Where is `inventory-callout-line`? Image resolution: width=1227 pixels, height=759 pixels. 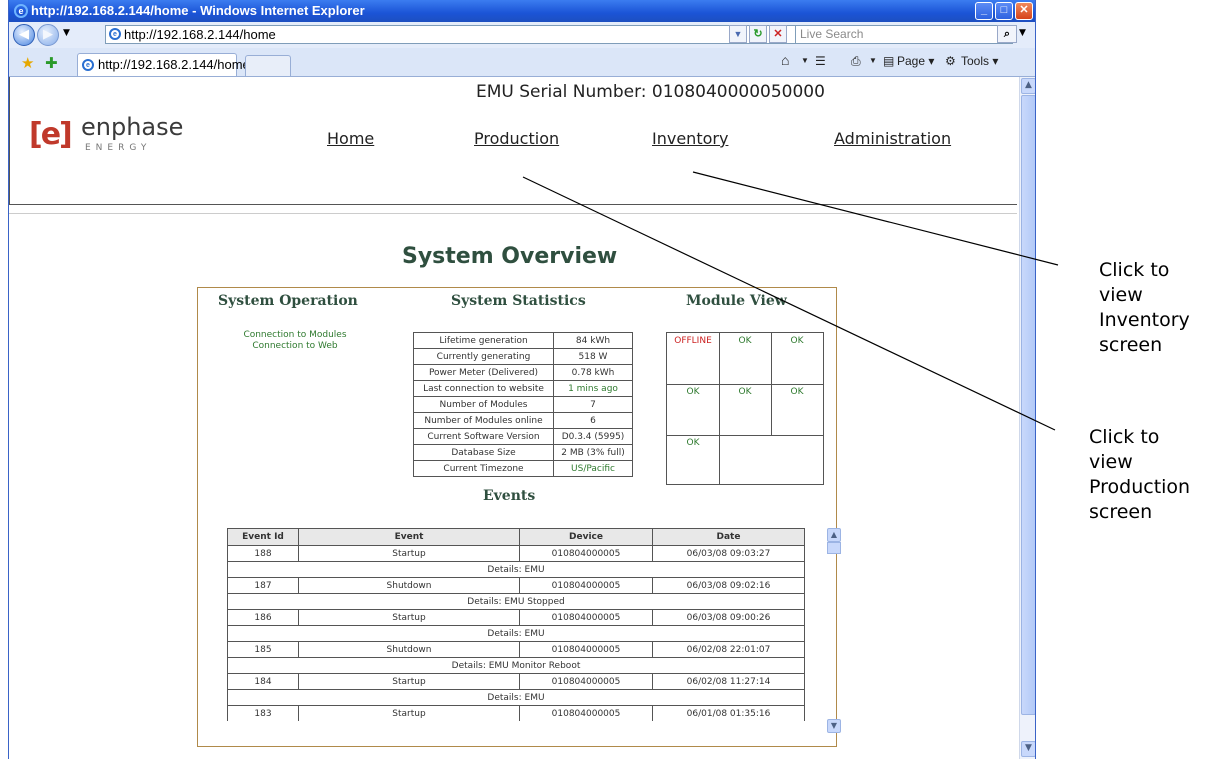 inventory-callout-line is located at coordinates (875, 218).